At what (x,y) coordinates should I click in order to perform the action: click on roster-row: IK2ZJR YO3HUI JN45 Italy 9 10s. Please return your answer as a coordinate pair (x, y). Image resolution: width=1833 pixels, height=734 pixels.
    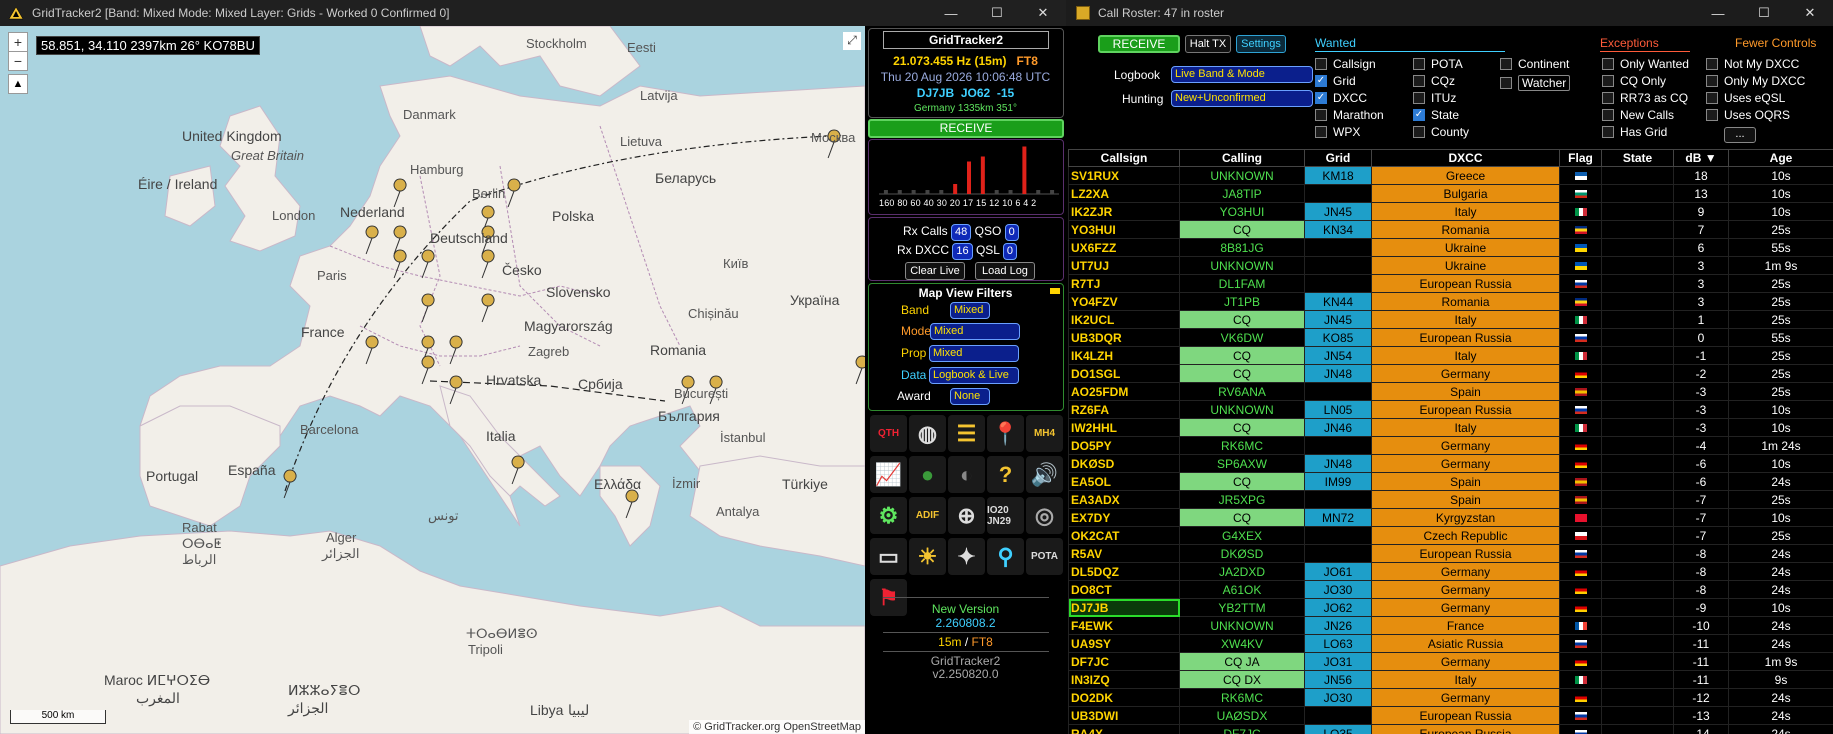
    Looking at the image, I should click on (1450, 211).